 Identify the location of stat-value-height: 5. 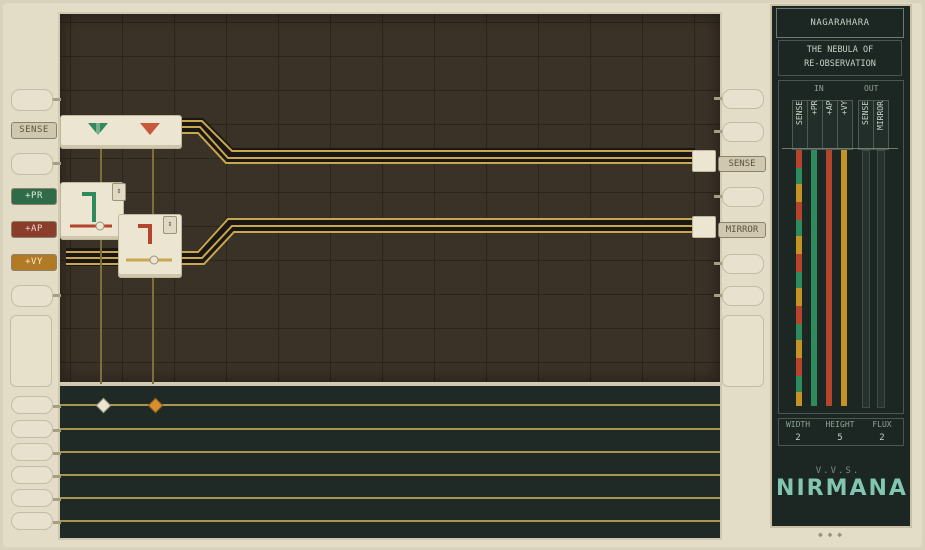
(840, 438).